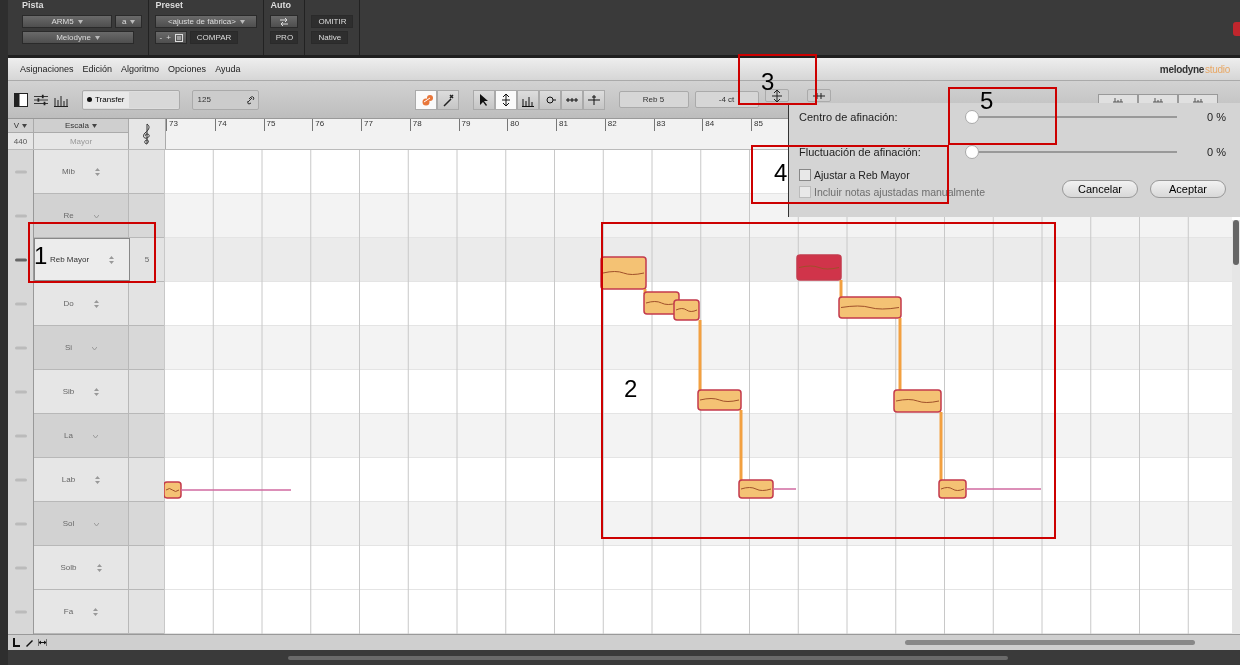  What do you see at coordinates (768, 82) in the screenshot?
I see `annotation-number: 3` at bounding box center [768, 82].